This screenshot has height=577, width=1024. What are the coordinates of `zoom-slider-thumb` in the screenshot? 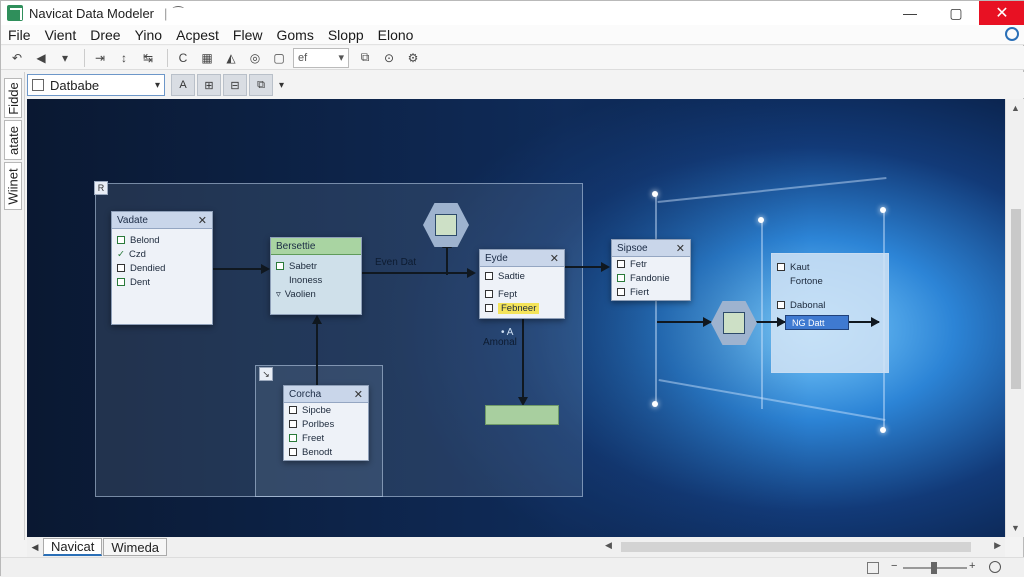 It's located at (934, 568).